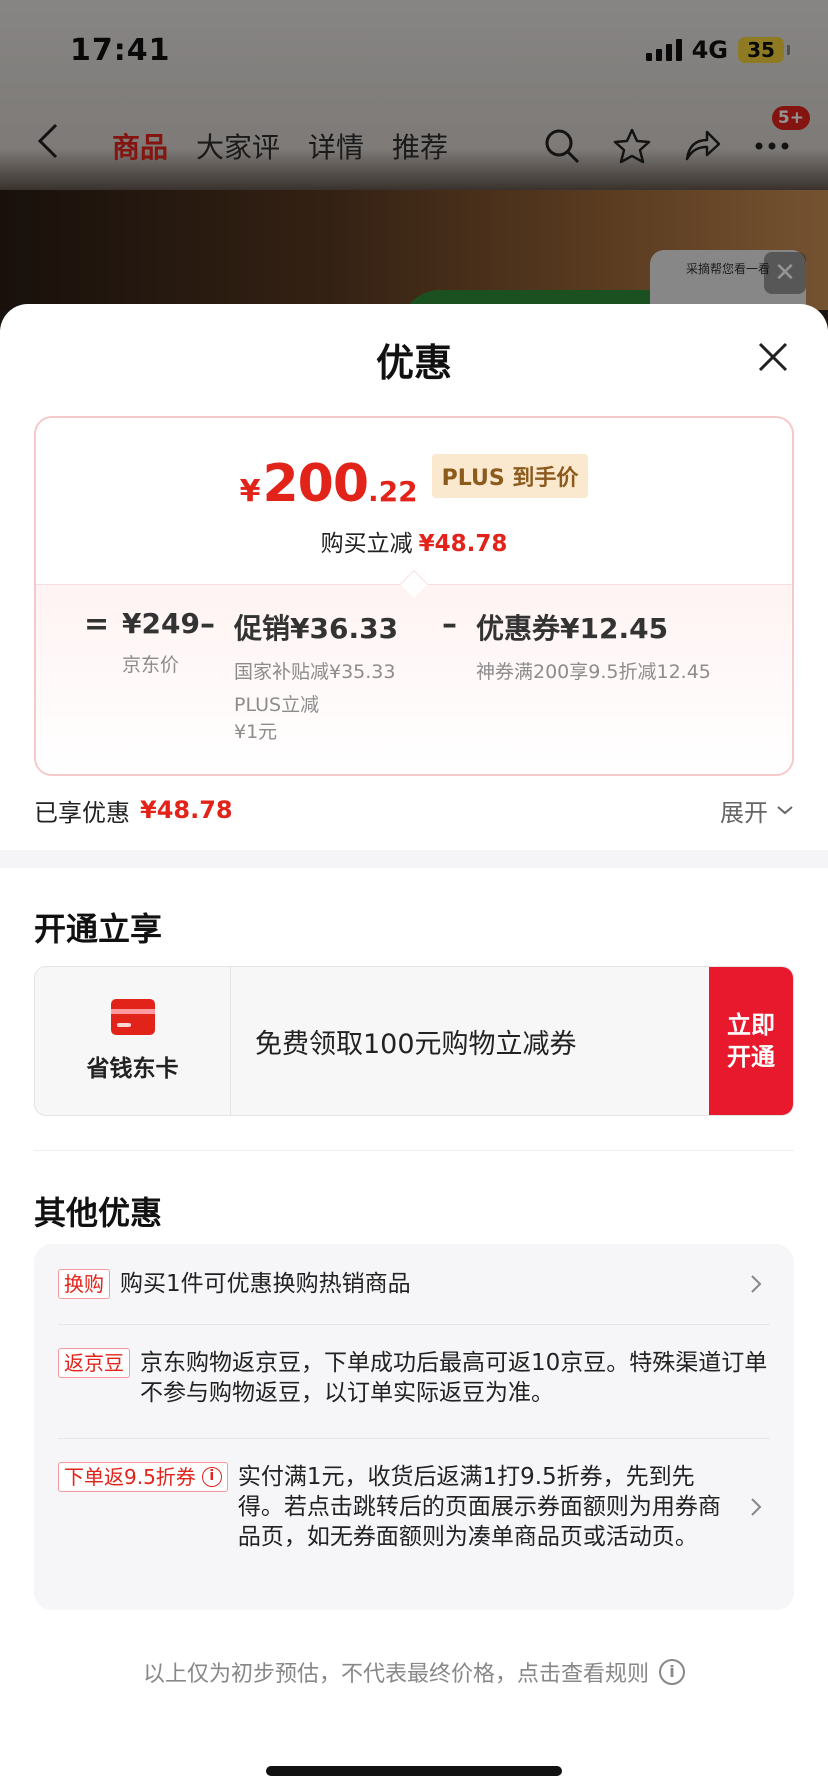 Image resolution: width=828 pixels, height=1792 pixels. Describe the element at coordinates (161, 623) in the screenshot. I see `jd-price: ¥249` at that location.